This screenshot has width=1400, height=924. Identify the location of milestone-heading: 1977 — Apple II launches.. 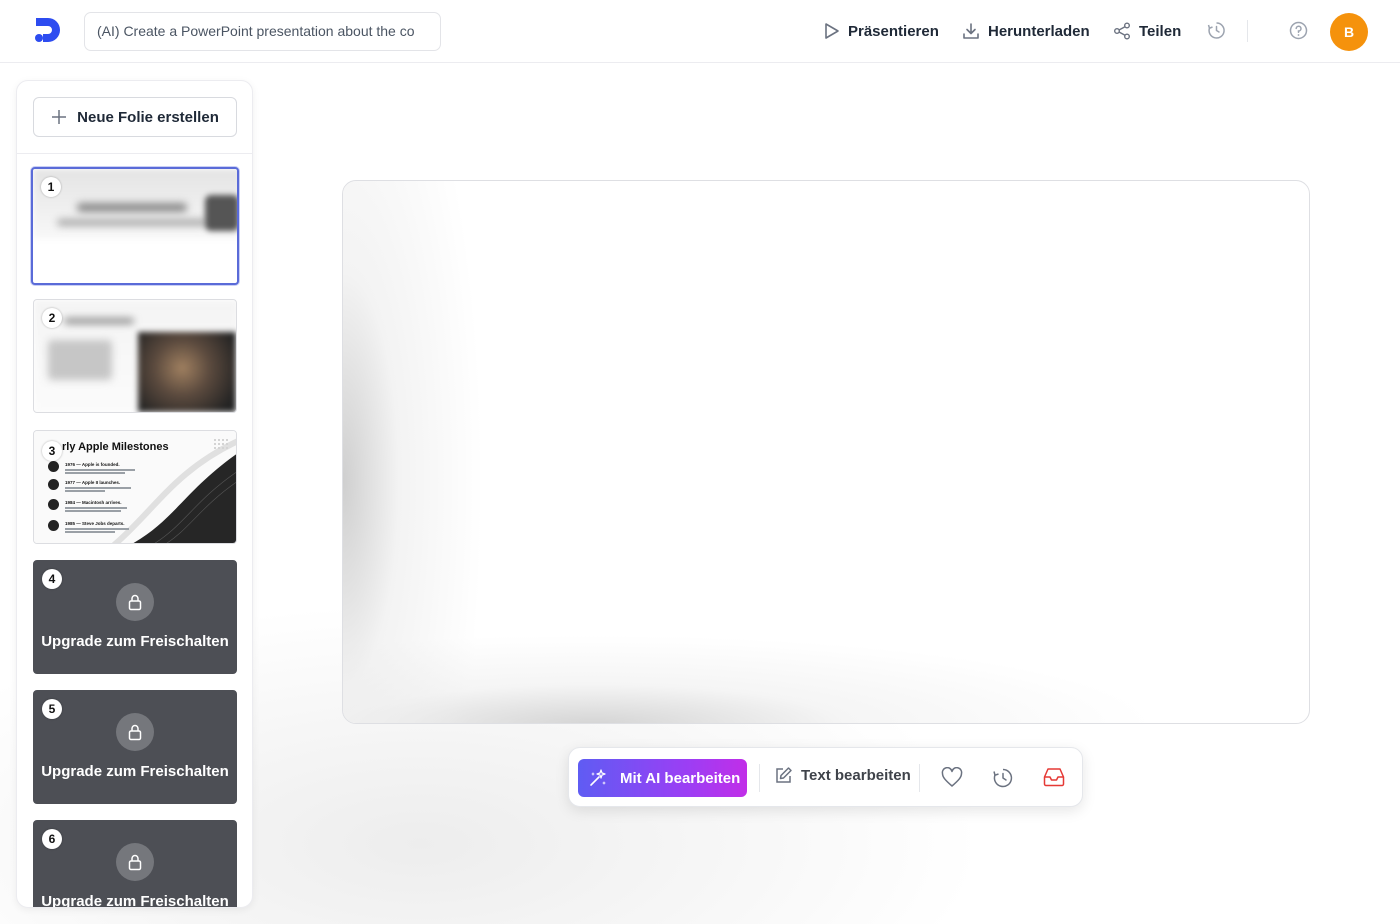
(93, 482).